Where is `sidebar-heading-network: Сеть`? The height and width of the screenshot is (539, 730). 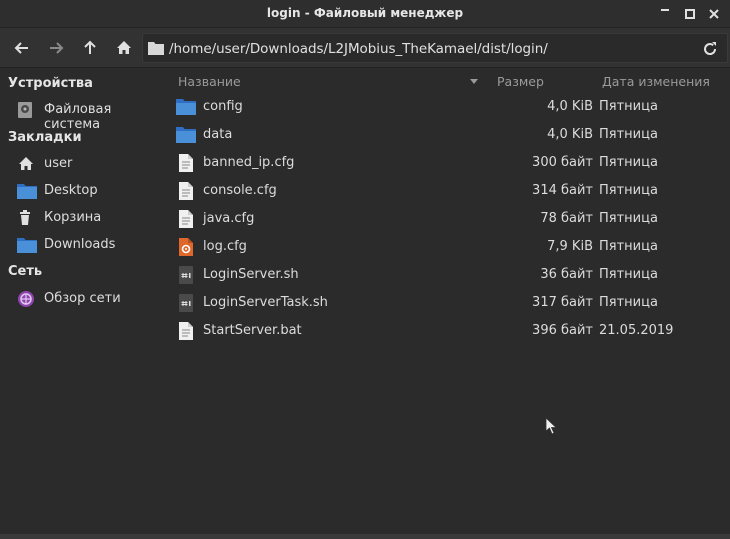
sidebar-heading-network: Сеть is located at coordinates (25, 271).